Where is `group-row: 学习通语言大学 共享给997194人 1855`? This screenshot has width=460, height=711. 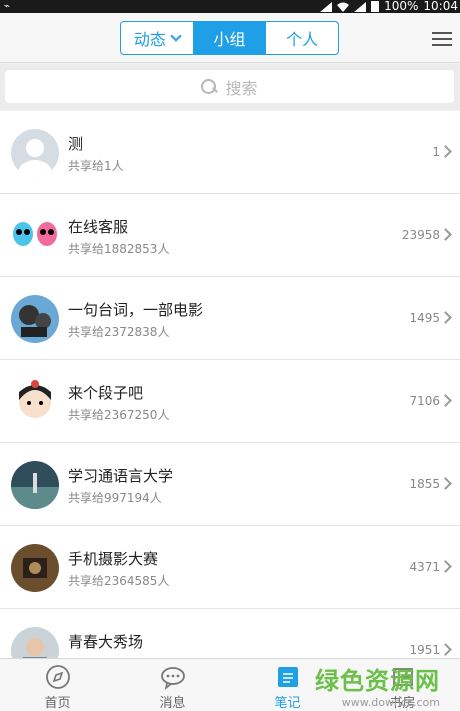
group-row: 学习通语言大学 共享给997194人 1855 is located at coordinates (230, 484).